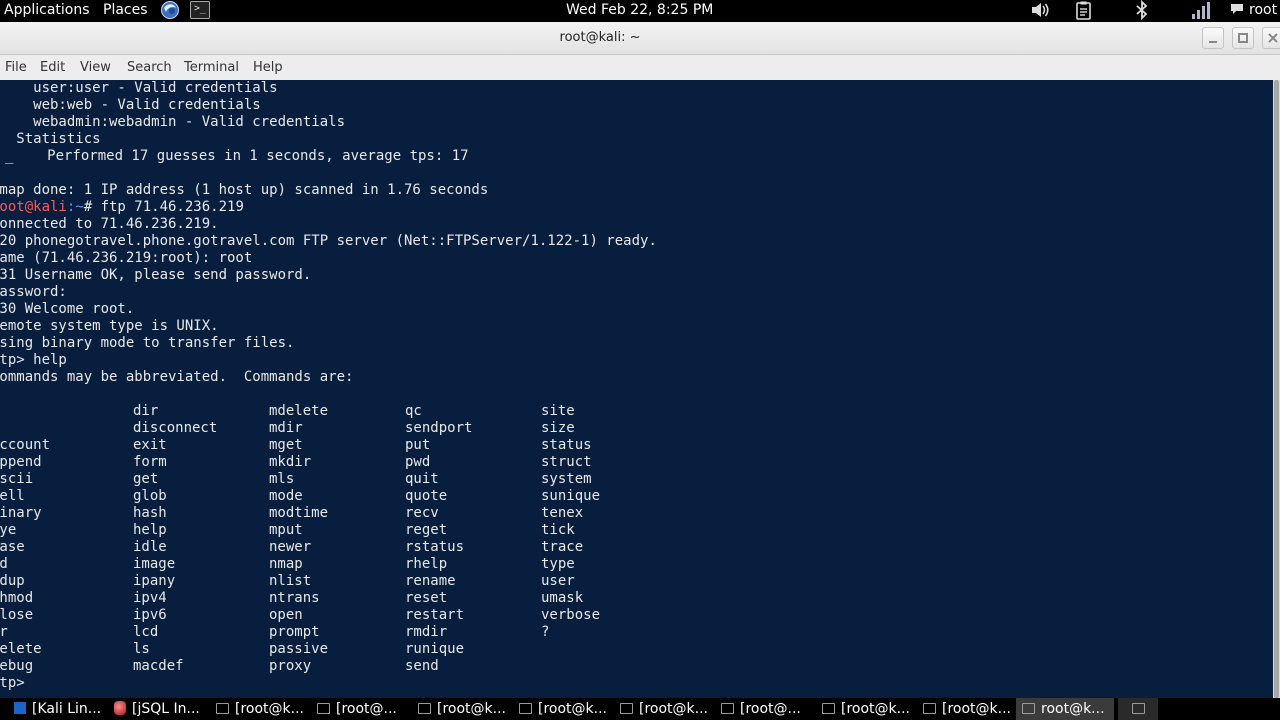 The height and width of the screenshot is (720, 1280). What do you see at coordinates (125, 10) in the screenshot?
I see `places-menu: Places` at bounding box center [125, 10].